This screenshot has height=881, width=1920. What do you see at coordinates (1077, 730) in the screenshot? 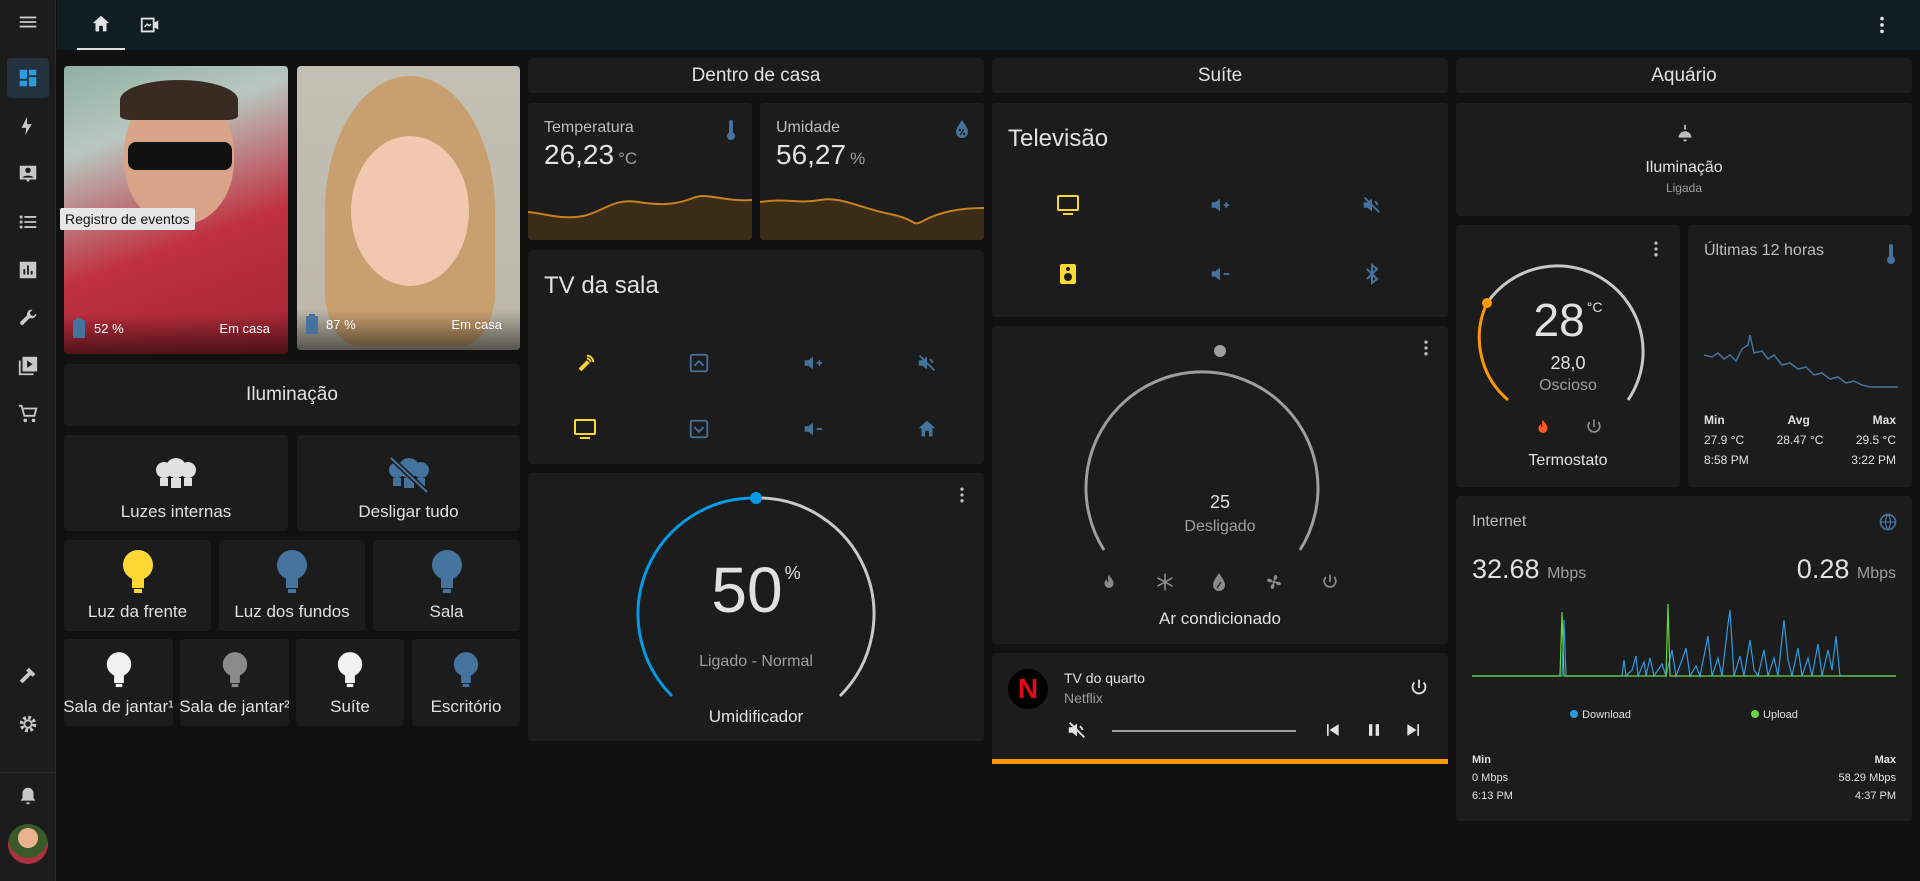
I see `volume-off-icon` at bounding box center [1077, 730].